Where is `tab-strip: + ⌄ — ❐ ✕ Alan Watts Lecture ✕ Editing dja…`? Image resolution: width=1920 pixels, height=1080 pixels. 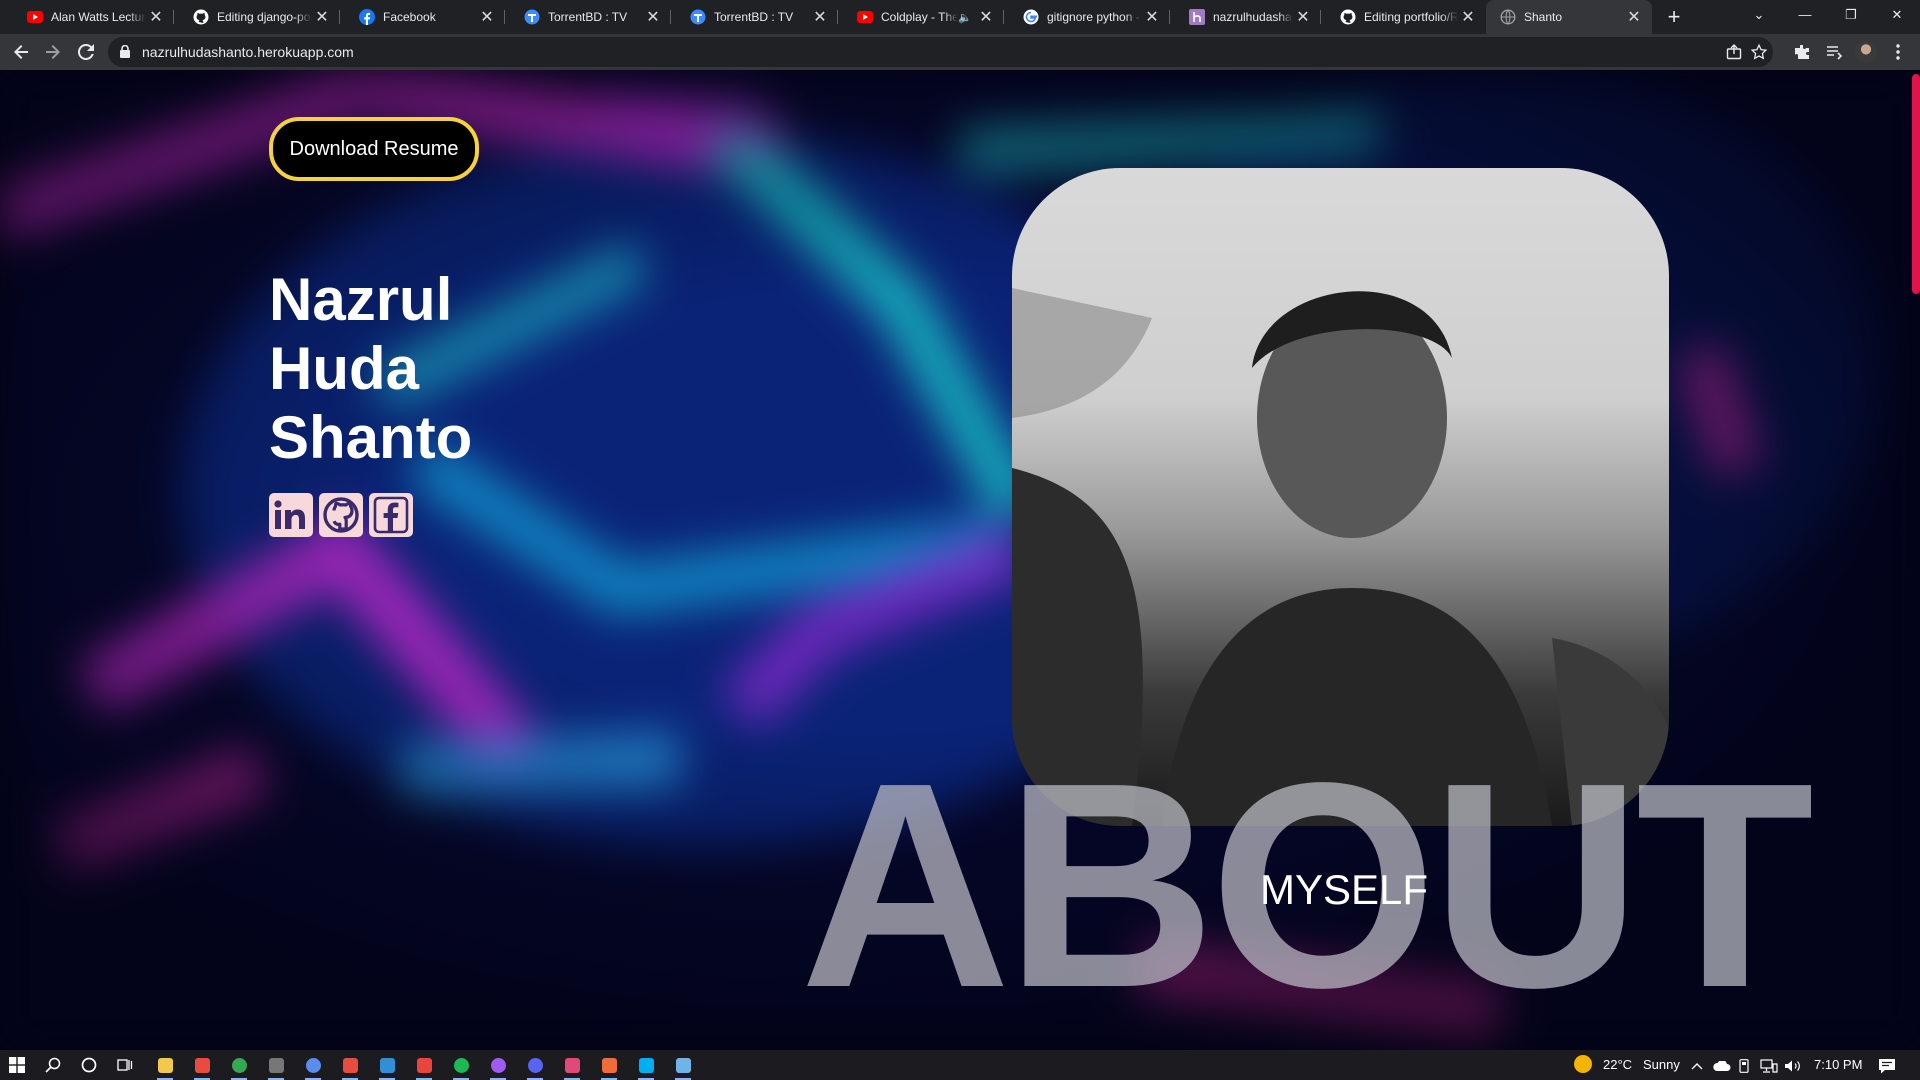 tab-strip: + ⌄ — ❐ ✕ Alan Watts Lecture ✕ Editing dja… is located at coordinates (960, 17).